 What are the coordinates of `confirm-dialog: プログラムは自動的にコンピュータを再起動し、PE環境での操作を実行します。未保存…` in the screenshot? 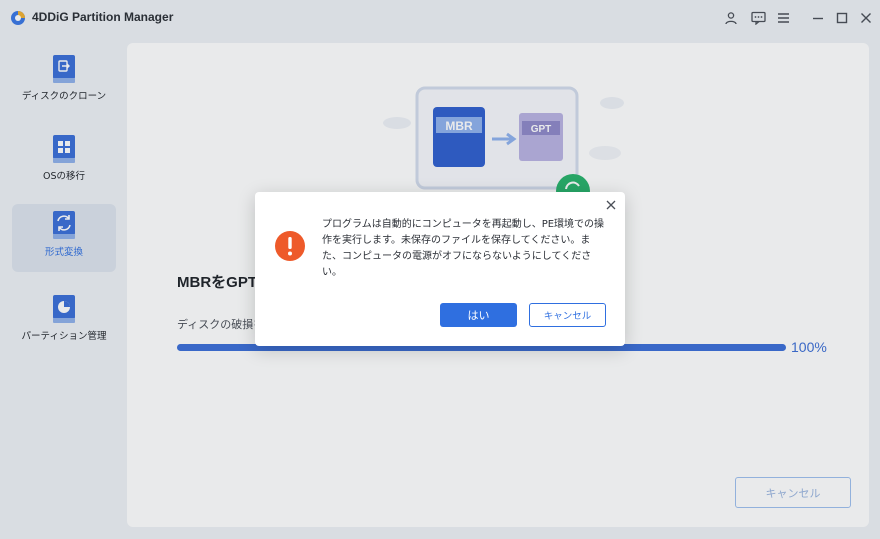 It's located at (440, 269).